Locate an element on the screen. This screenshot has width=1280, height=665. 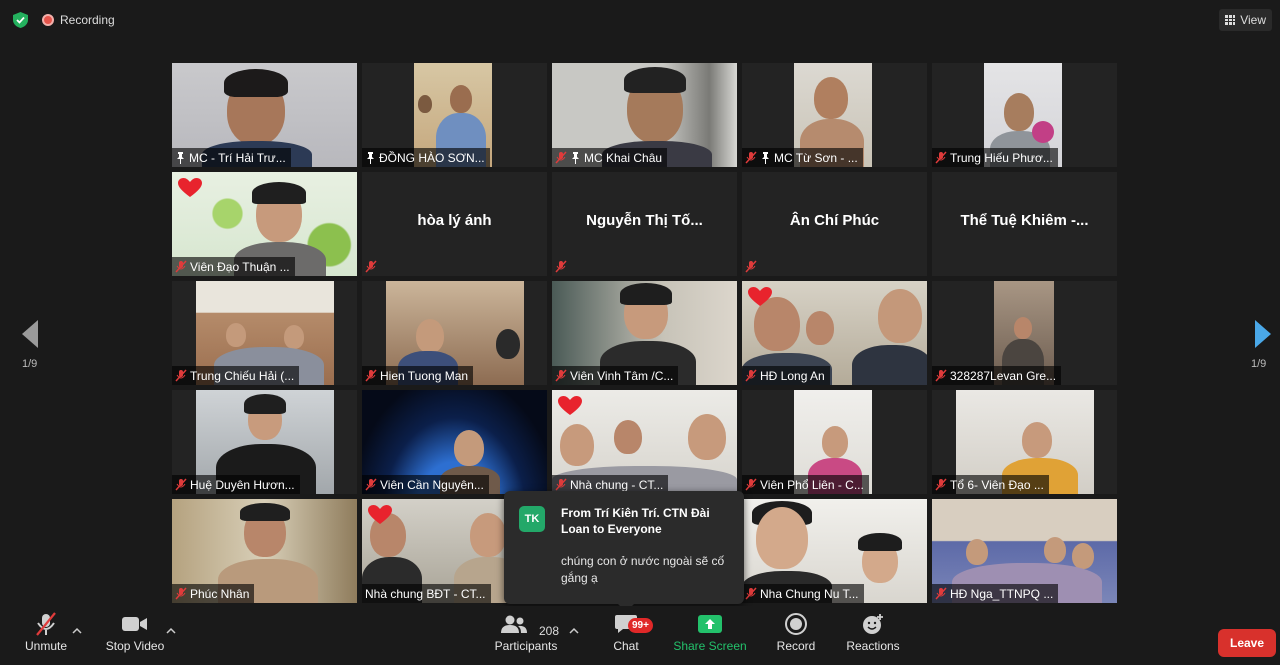
recording-label: Recording is located at coordinates (87, 20).